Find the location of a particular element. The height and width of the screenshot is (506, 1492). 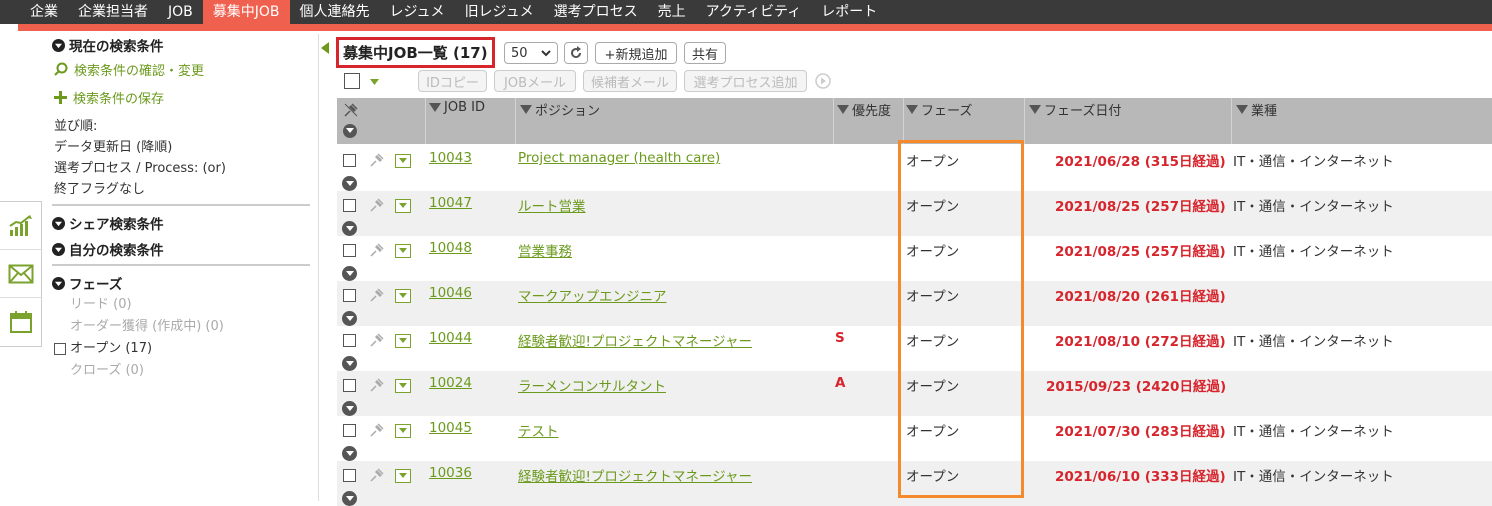

shared-conditions-heading: シェア検索条件 is located at coordinates (182, 223).